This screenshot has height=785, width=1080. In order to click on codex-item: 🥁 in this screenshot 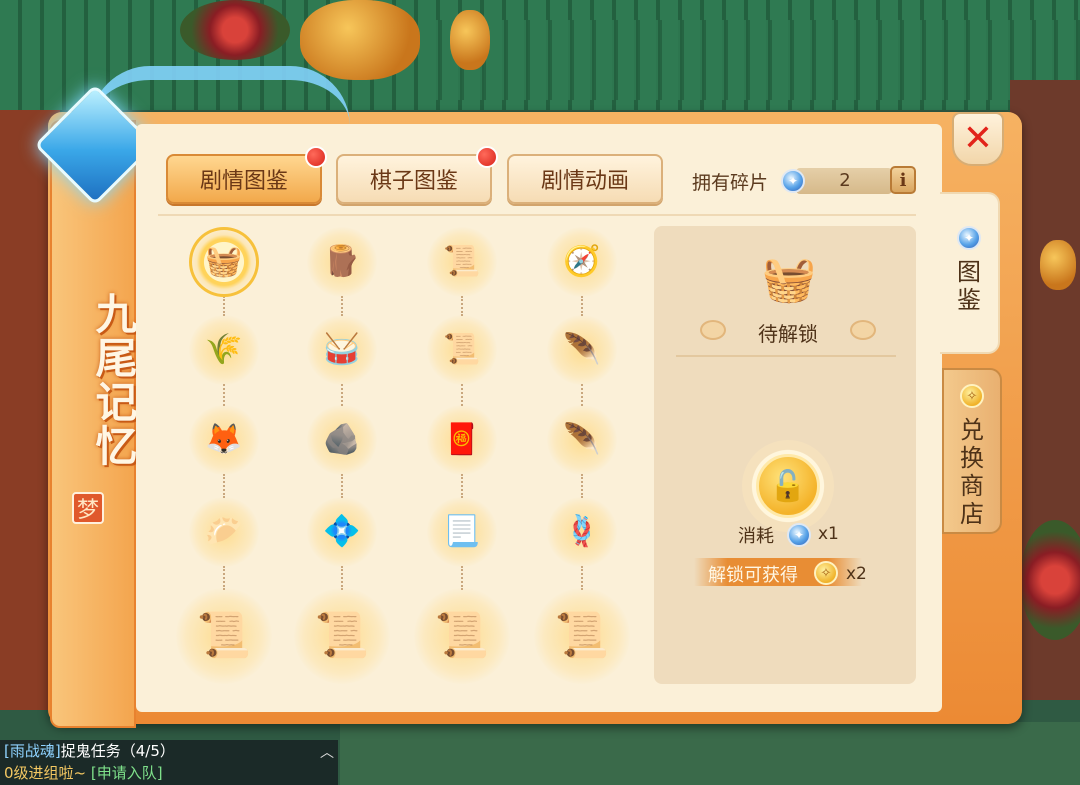, I will do `click(342, 350)`.